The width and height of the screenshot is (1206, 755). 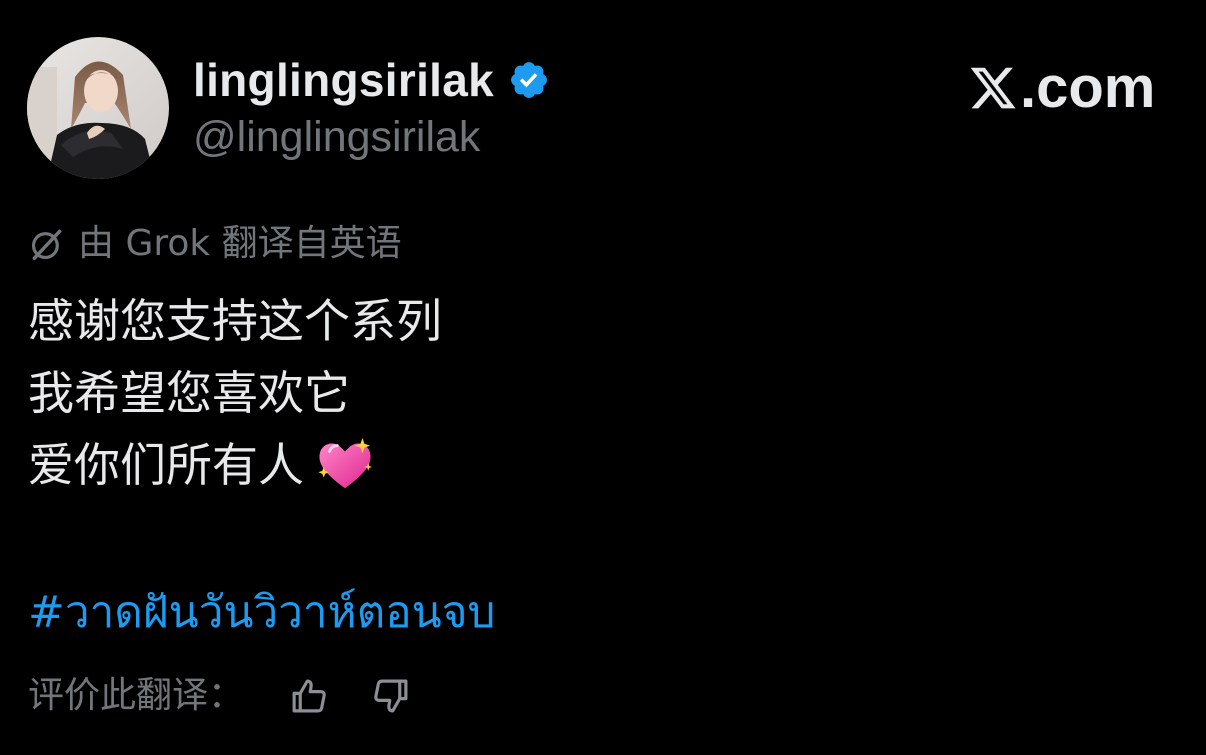 I want to click on x-logo-icon, so click(x=993, y=88).